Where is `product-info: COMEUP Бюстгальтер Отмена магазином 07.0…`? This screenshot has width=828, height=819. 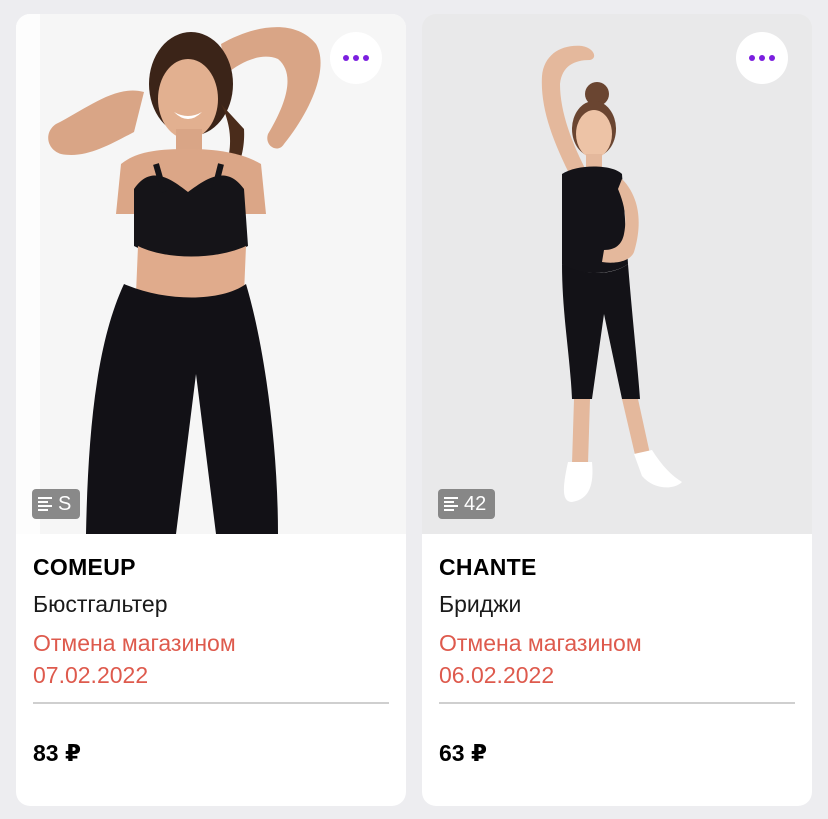 product-info: COMEUP Бюстгальтер Отмена магазином 07.0… is located at coordinates (211, 622).